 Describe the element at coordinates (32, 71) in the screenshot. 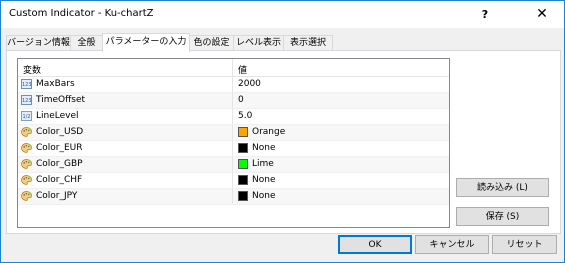

I see `column-header-variable: 変数` at that location.